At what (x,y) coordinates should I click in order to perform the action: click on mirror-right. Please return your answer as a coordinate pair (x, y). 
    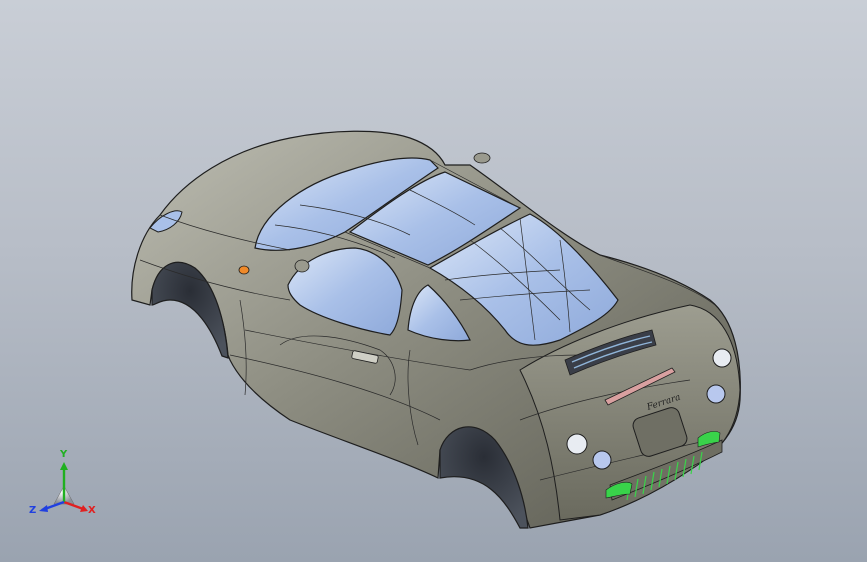
    Looking at the image, I should click on (482, 158).